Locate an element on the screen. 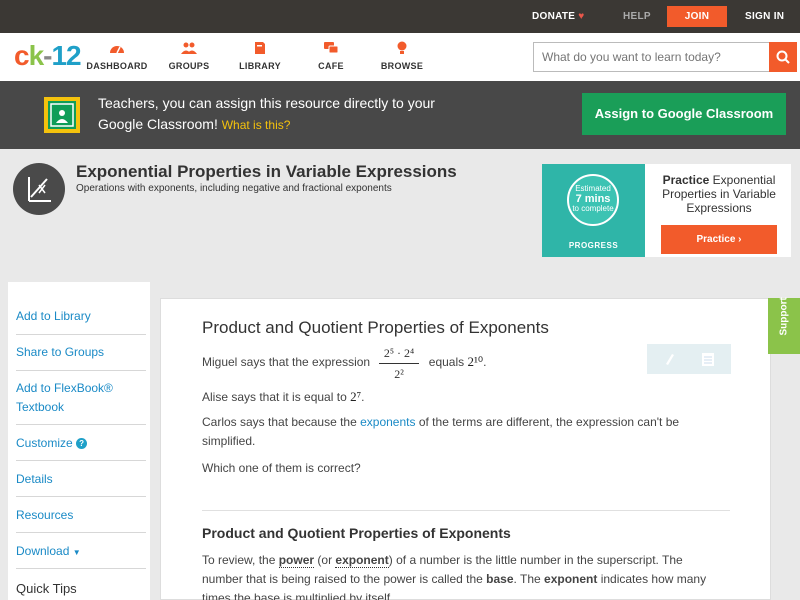 The width and height of the screenshot is (800, 600). concept-graph-icon is located at coordinates (39, 189).